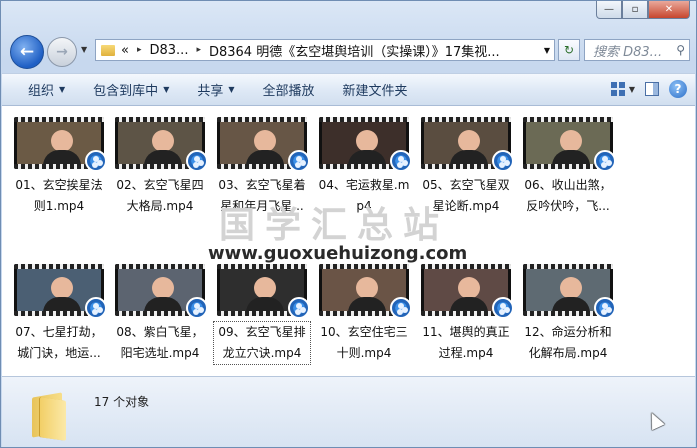 This screenshot has height=448, width=697. Describe the element at coordinates (635, 10) in the screenshot. I see `maximize-button: ▫` at that location.